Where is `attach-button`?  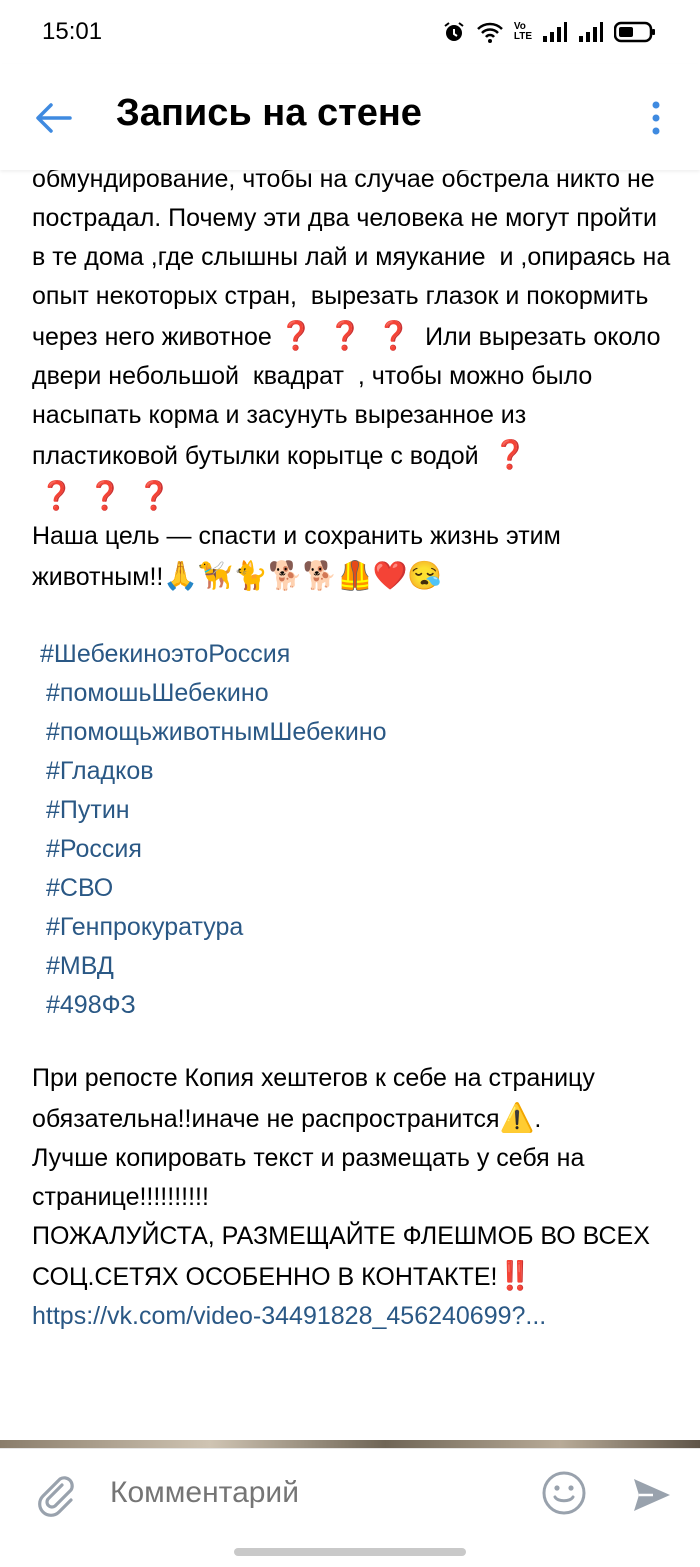
attach-button is located at coordinates (56, 1495).